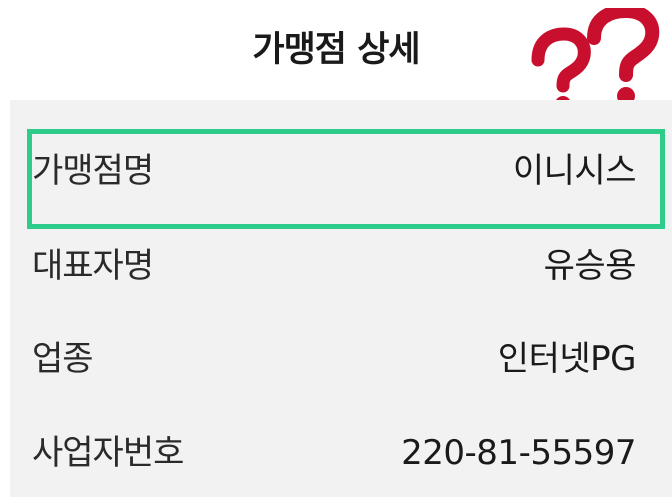 The height and width of the screenshot is (497, 672). Describe the element at coordinates (108, 453) in the screenshot. I see `business-number-label: 사업자번호` at that location.